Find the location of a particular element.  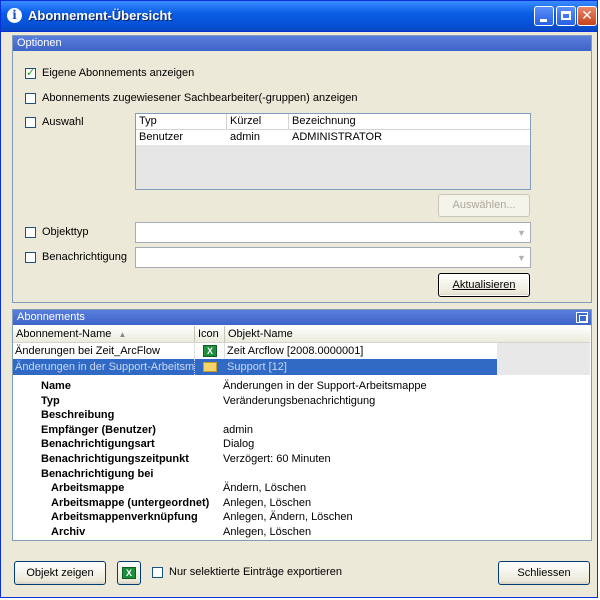

detail-key: Benachrichtigungsart is located at coordinates (98, 444).